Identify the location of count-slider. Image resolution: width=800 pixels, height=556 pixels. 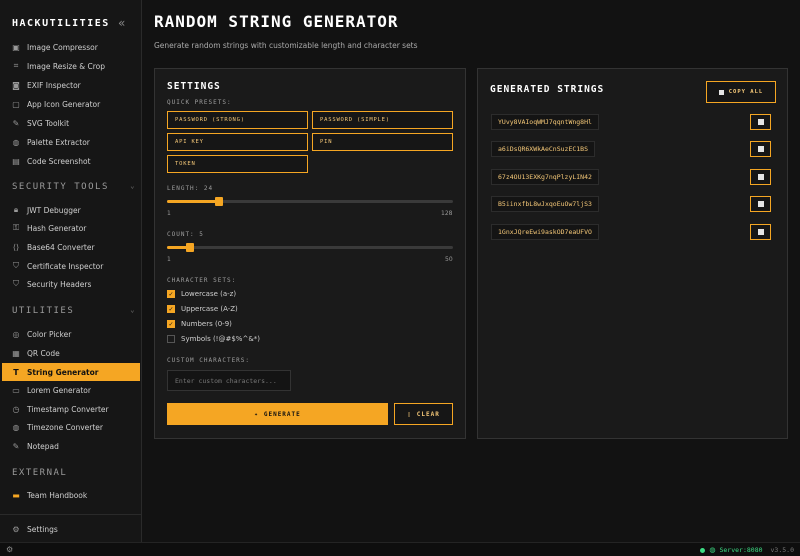
(310, 247).